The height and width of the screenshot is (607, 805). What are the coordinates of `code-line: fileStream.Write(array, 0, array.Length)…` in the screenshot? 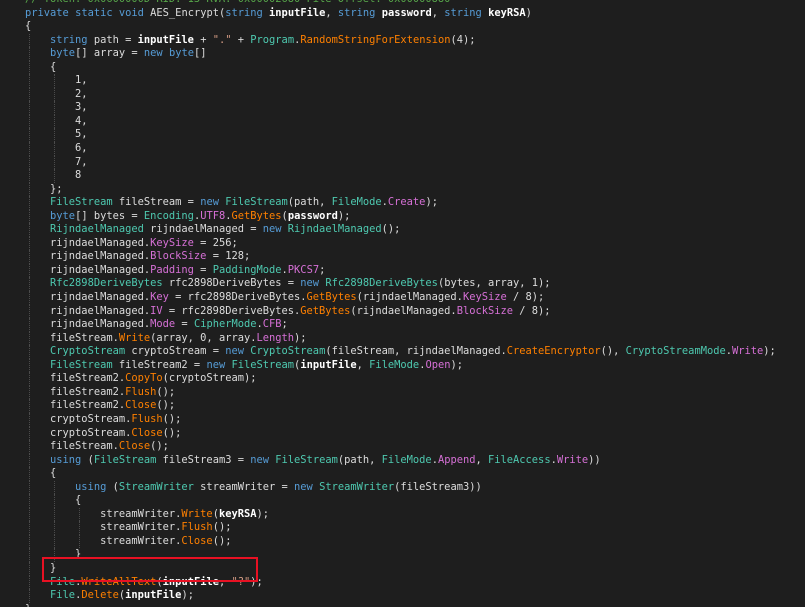 It's located at (402, 338).